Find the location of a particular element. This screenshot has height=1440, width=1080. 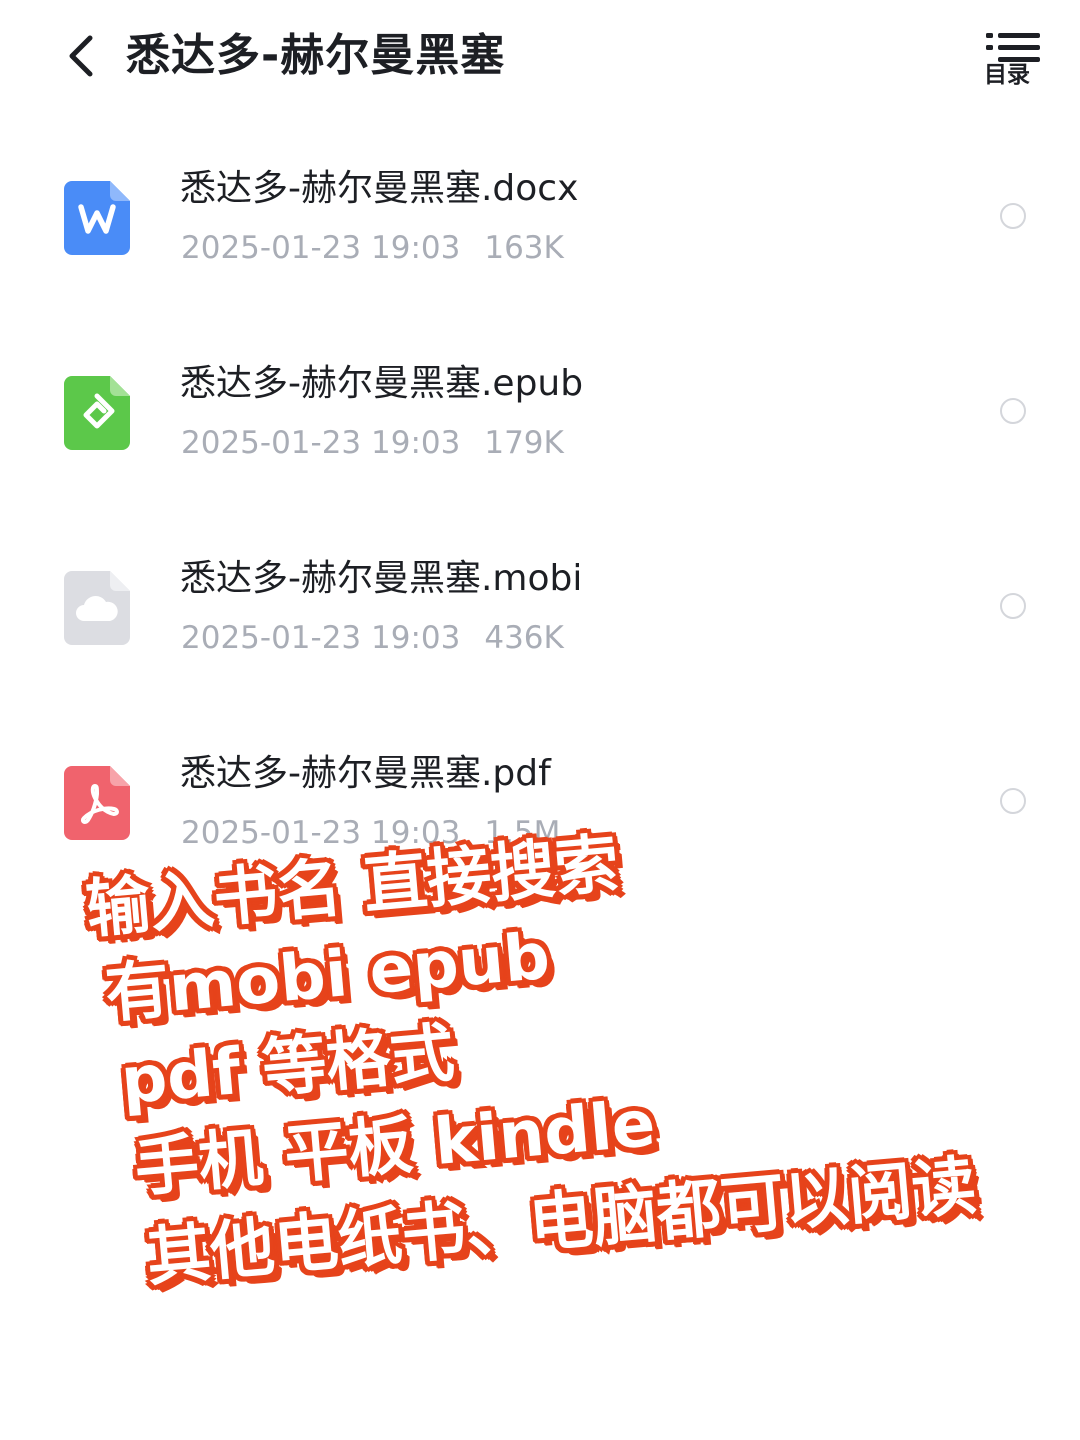

file-row-mobi: 悉达多-赫尔曼黑塞.mobi 2025-01-23 19:03 436K is located at coordinates (540, 617).